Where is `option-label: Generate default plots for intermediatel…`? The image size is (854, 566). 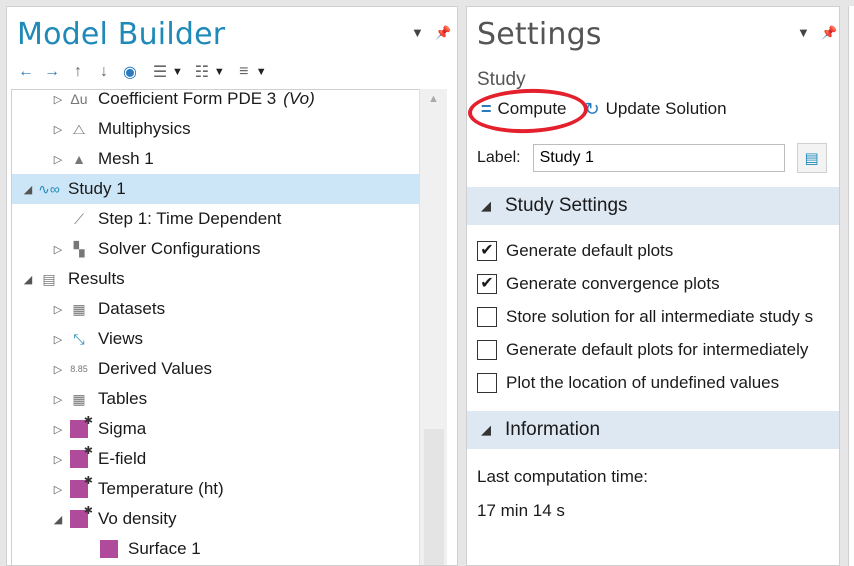
option-label: Generate default plots for intermediatel… is located at coordinates (657, 349).